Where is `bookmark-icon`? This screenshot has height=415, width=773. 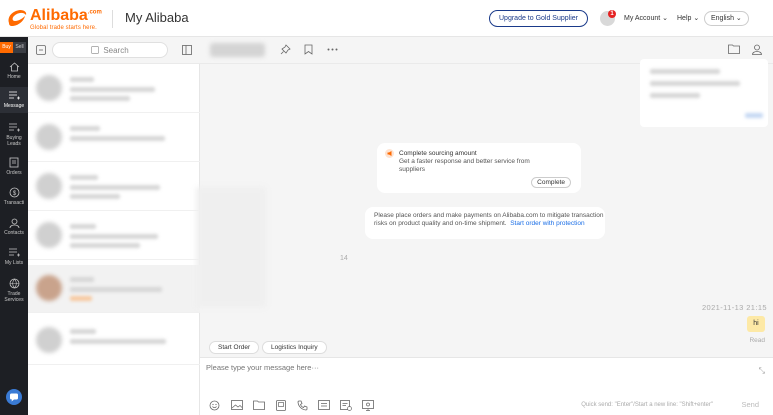
bookmark-icon is located at coordinates (308, 49).